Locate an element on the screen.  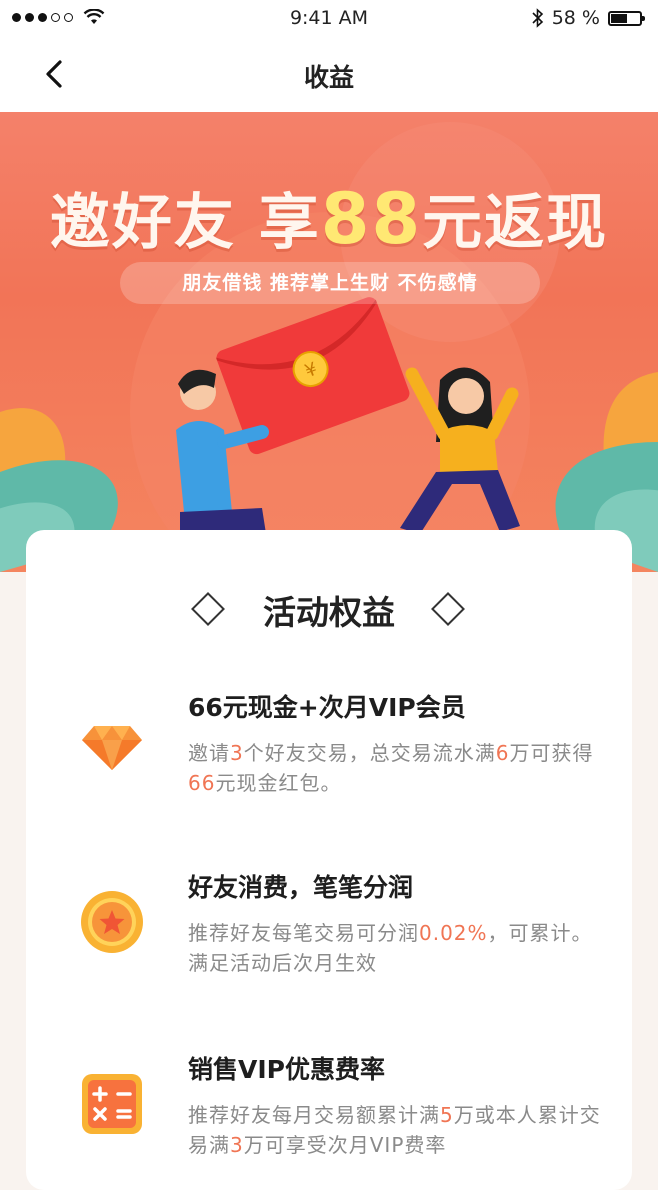
diamond-icon is located at coordinates (112, 748).